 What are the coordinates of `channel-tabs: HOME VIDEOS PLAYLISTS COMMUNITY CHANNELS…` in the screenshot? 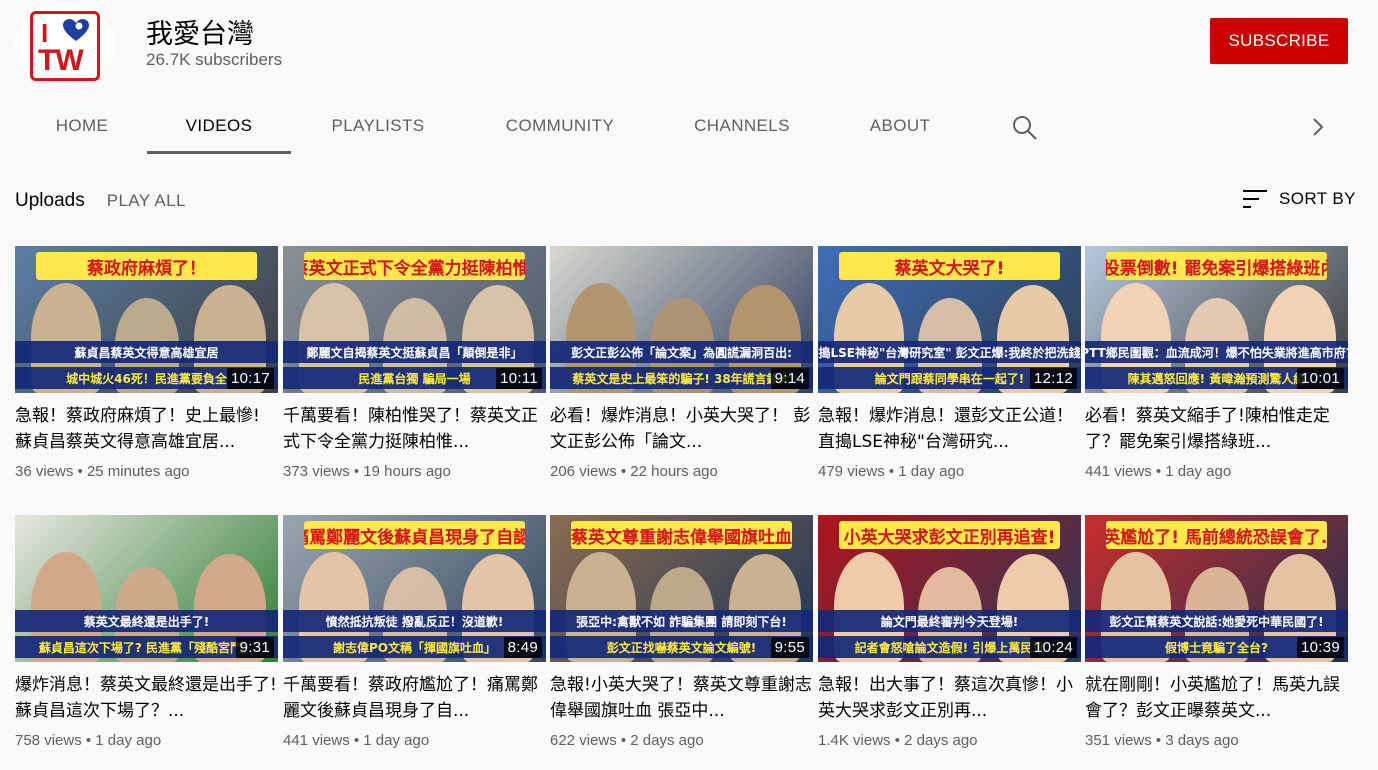 It's located at (689, 126).